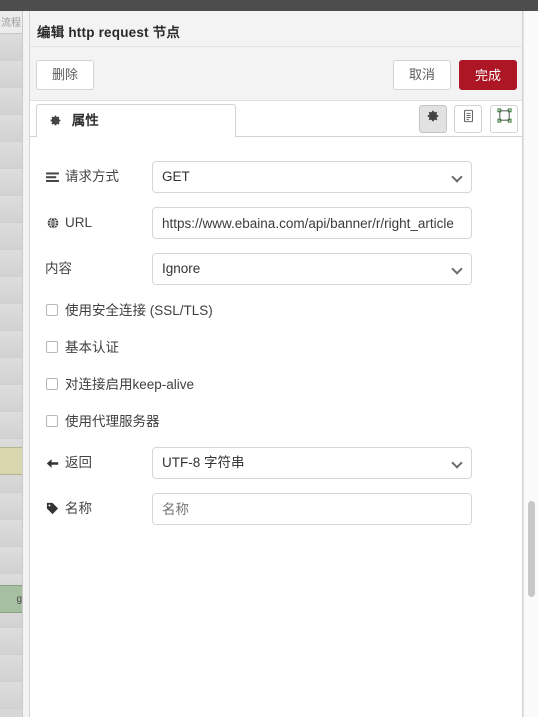  Describe the element at coordinates (139, 310) in the screenshot. I see `checkbox-ssl-label: 使用安全连接 (SSL/TLS)` at that location.